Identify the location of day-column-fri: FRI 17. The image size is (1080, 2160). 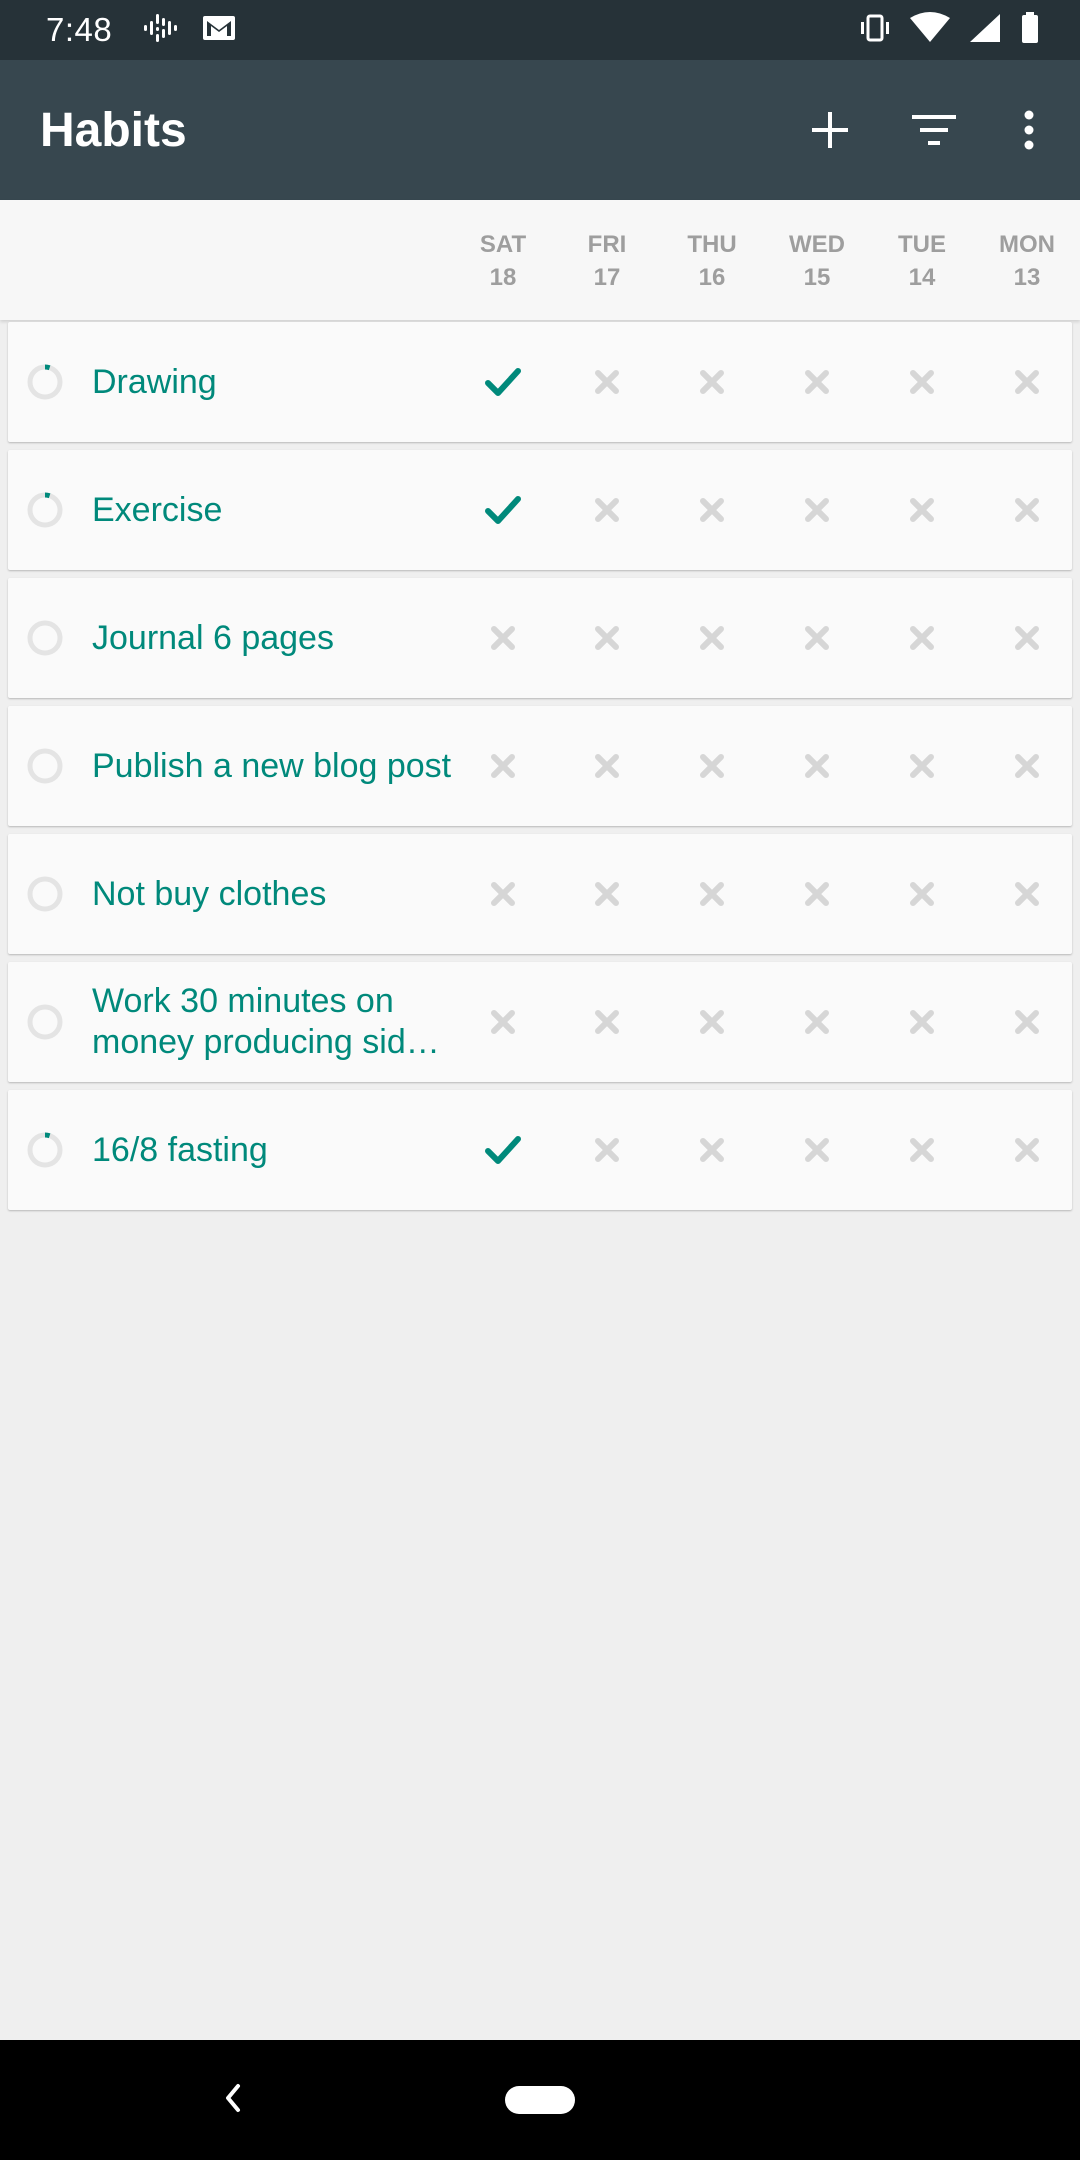
(607, 261).